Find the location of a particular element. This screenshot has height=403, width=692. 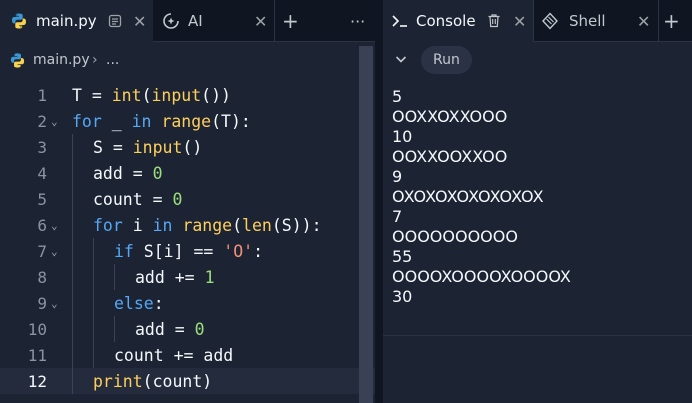

code-text: T = int(input()) is located at coordinates (151, 95).